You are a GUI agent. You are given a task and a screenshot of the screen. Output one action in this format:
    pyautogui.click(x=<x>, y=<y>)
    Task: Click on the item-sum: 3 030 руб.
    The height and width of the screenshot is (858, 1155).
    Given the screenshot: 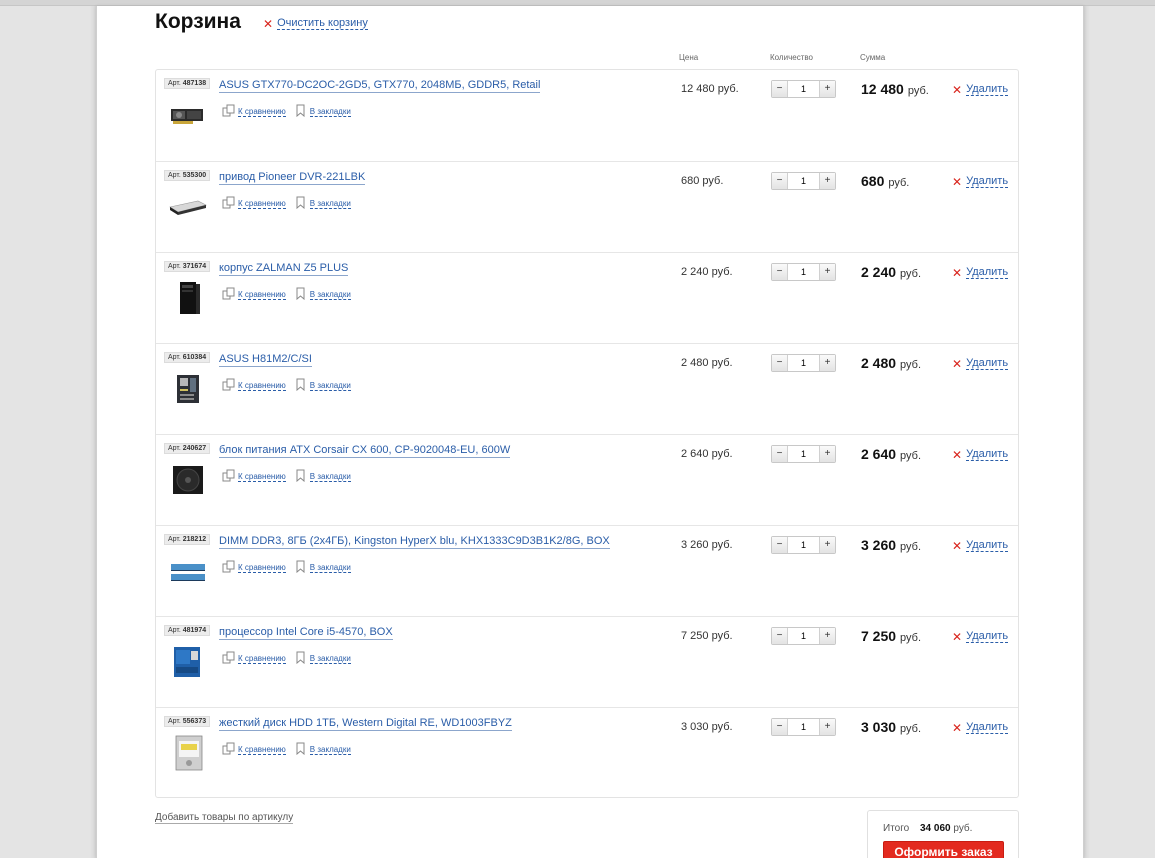 What is the action you would take?
    pyautogui.click(x=891, y=727)
    